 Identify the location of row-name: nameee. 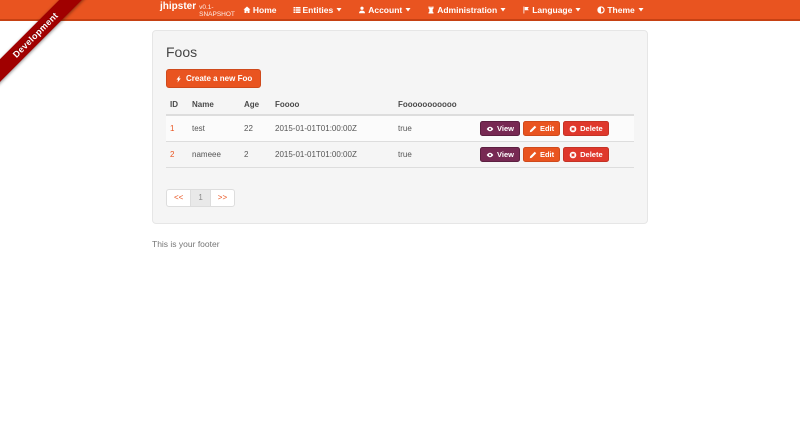
(214, 154).